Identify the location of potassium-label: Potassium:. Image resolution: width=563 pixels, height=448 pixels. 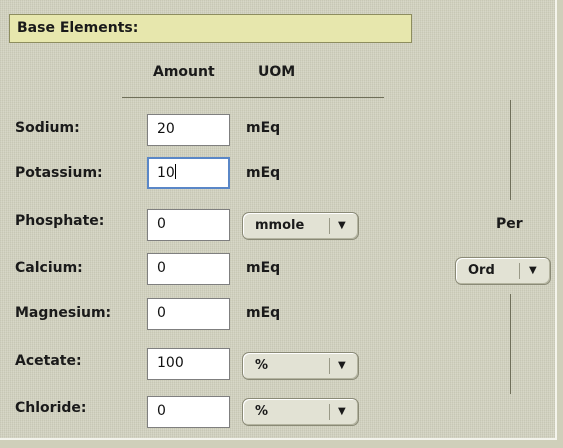
(59, 173).